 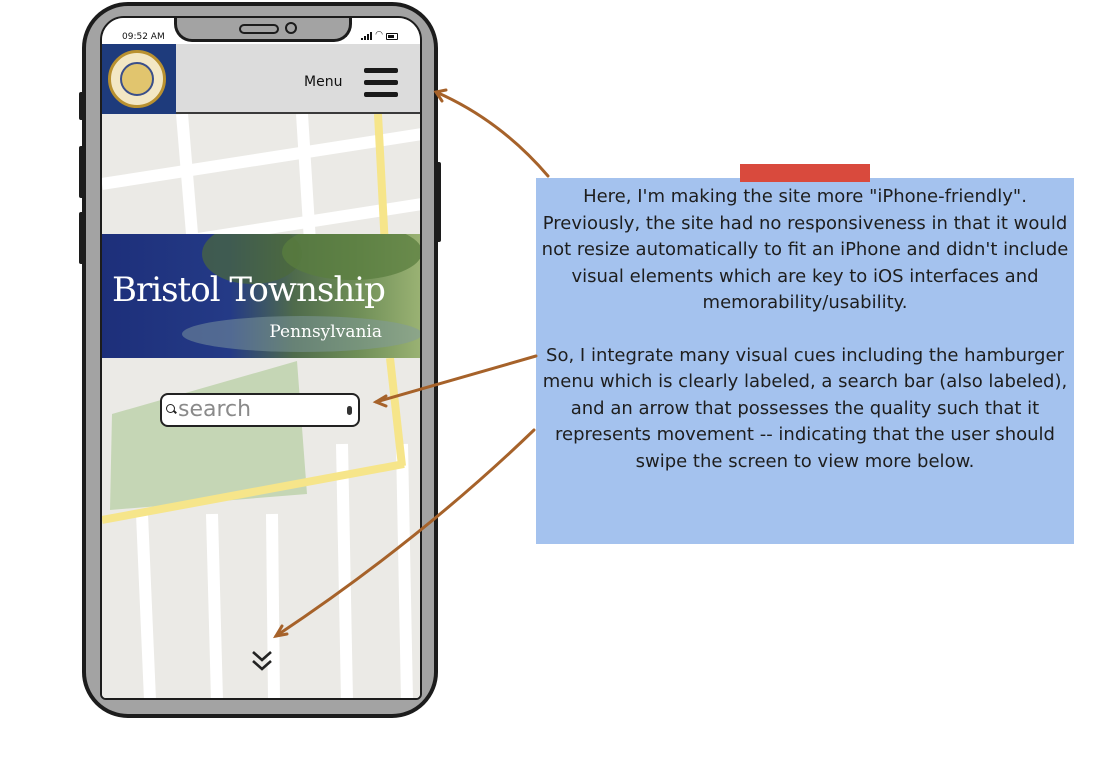 I want to click on arrow-to-search, so click(x=456, y=379).